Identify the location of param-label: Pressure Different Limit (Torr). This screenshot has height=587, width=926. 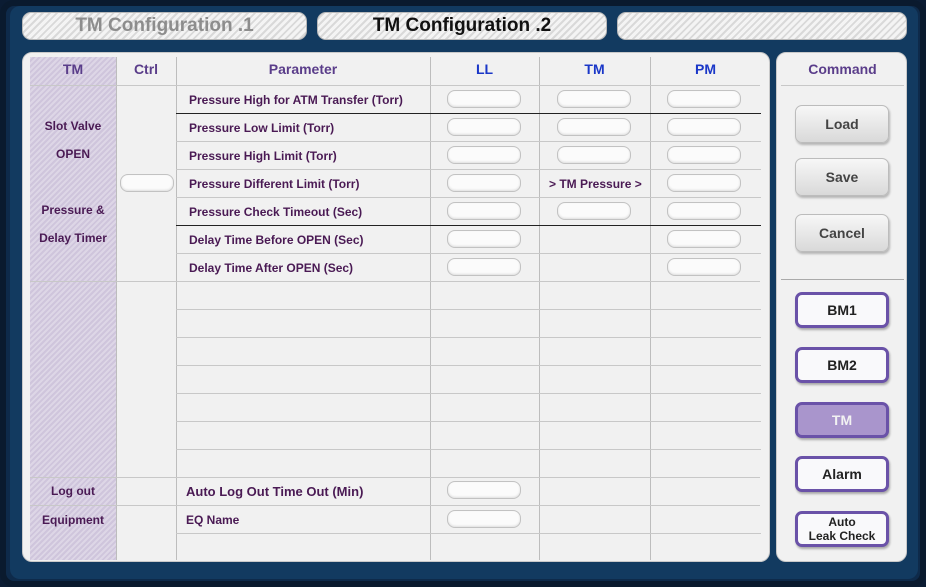
(274, 184).